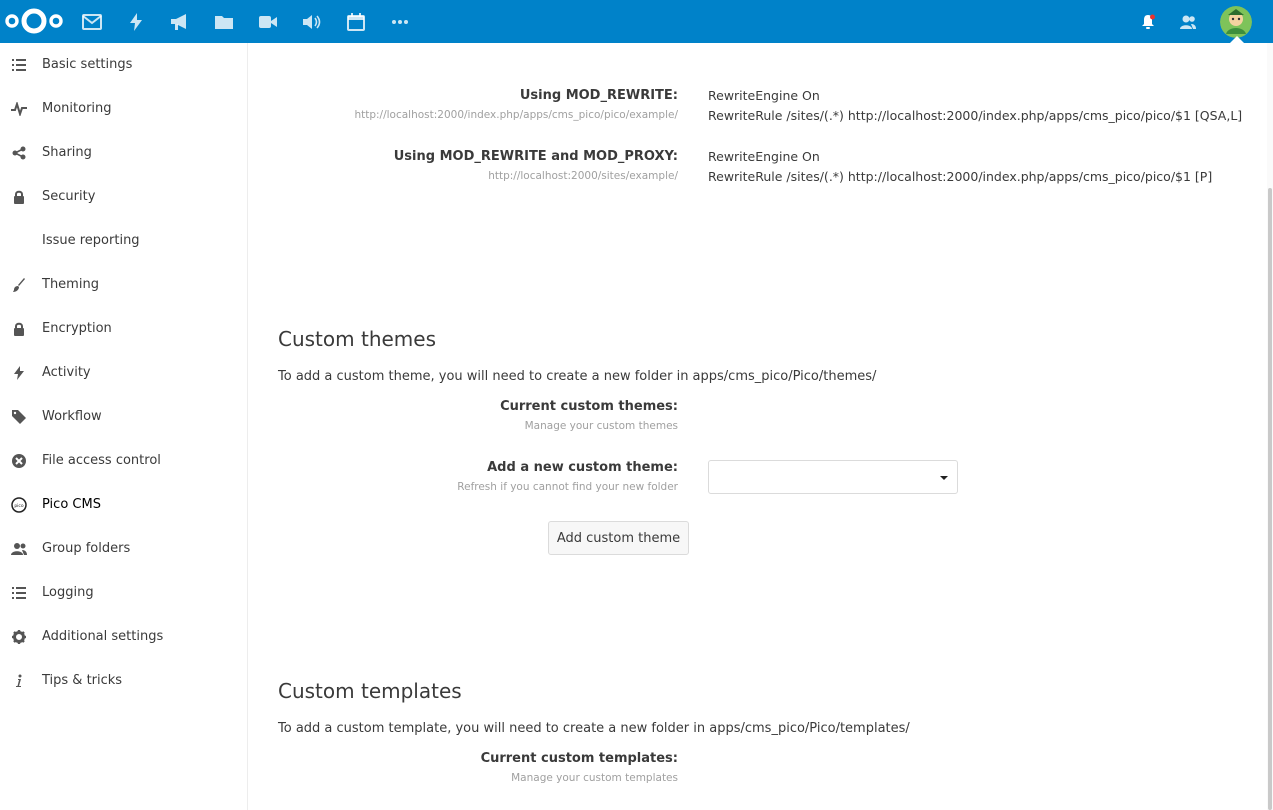  Describe the element at coordinates (19, 681) in the screenshot. I see `info-icon` at that location.